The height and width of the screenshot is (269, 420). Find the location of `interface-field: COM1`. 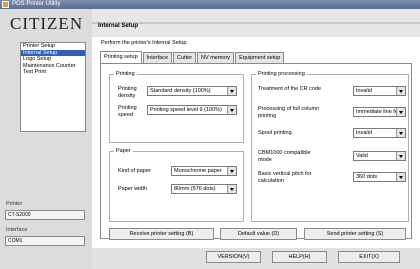

interface-field: COM1 is located at coordinates (45, 241).